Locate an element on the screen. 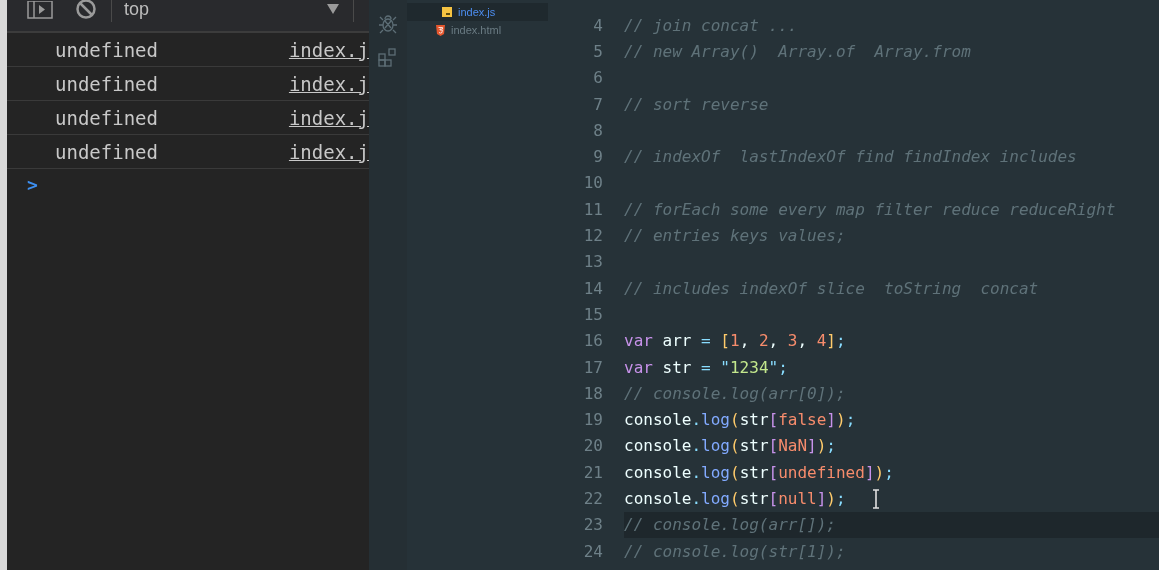  code-line: // console.log(arr[0]); is located at coordinates (735, 393).